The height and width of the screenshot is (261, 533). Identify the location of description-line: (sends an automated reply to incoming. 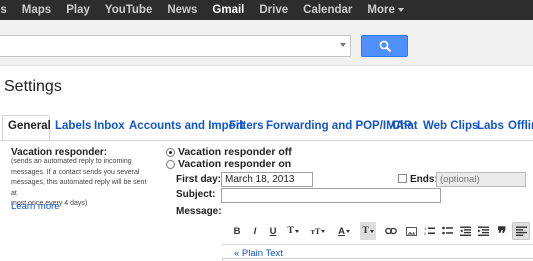
(71, 161).